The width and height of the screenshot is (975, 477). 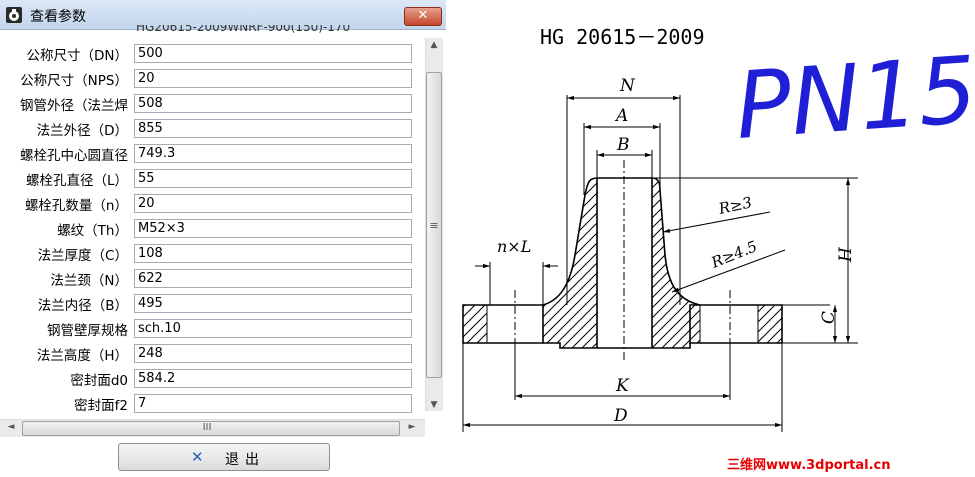 I want to click on close-button: ✕, so click(x=423, y=16).